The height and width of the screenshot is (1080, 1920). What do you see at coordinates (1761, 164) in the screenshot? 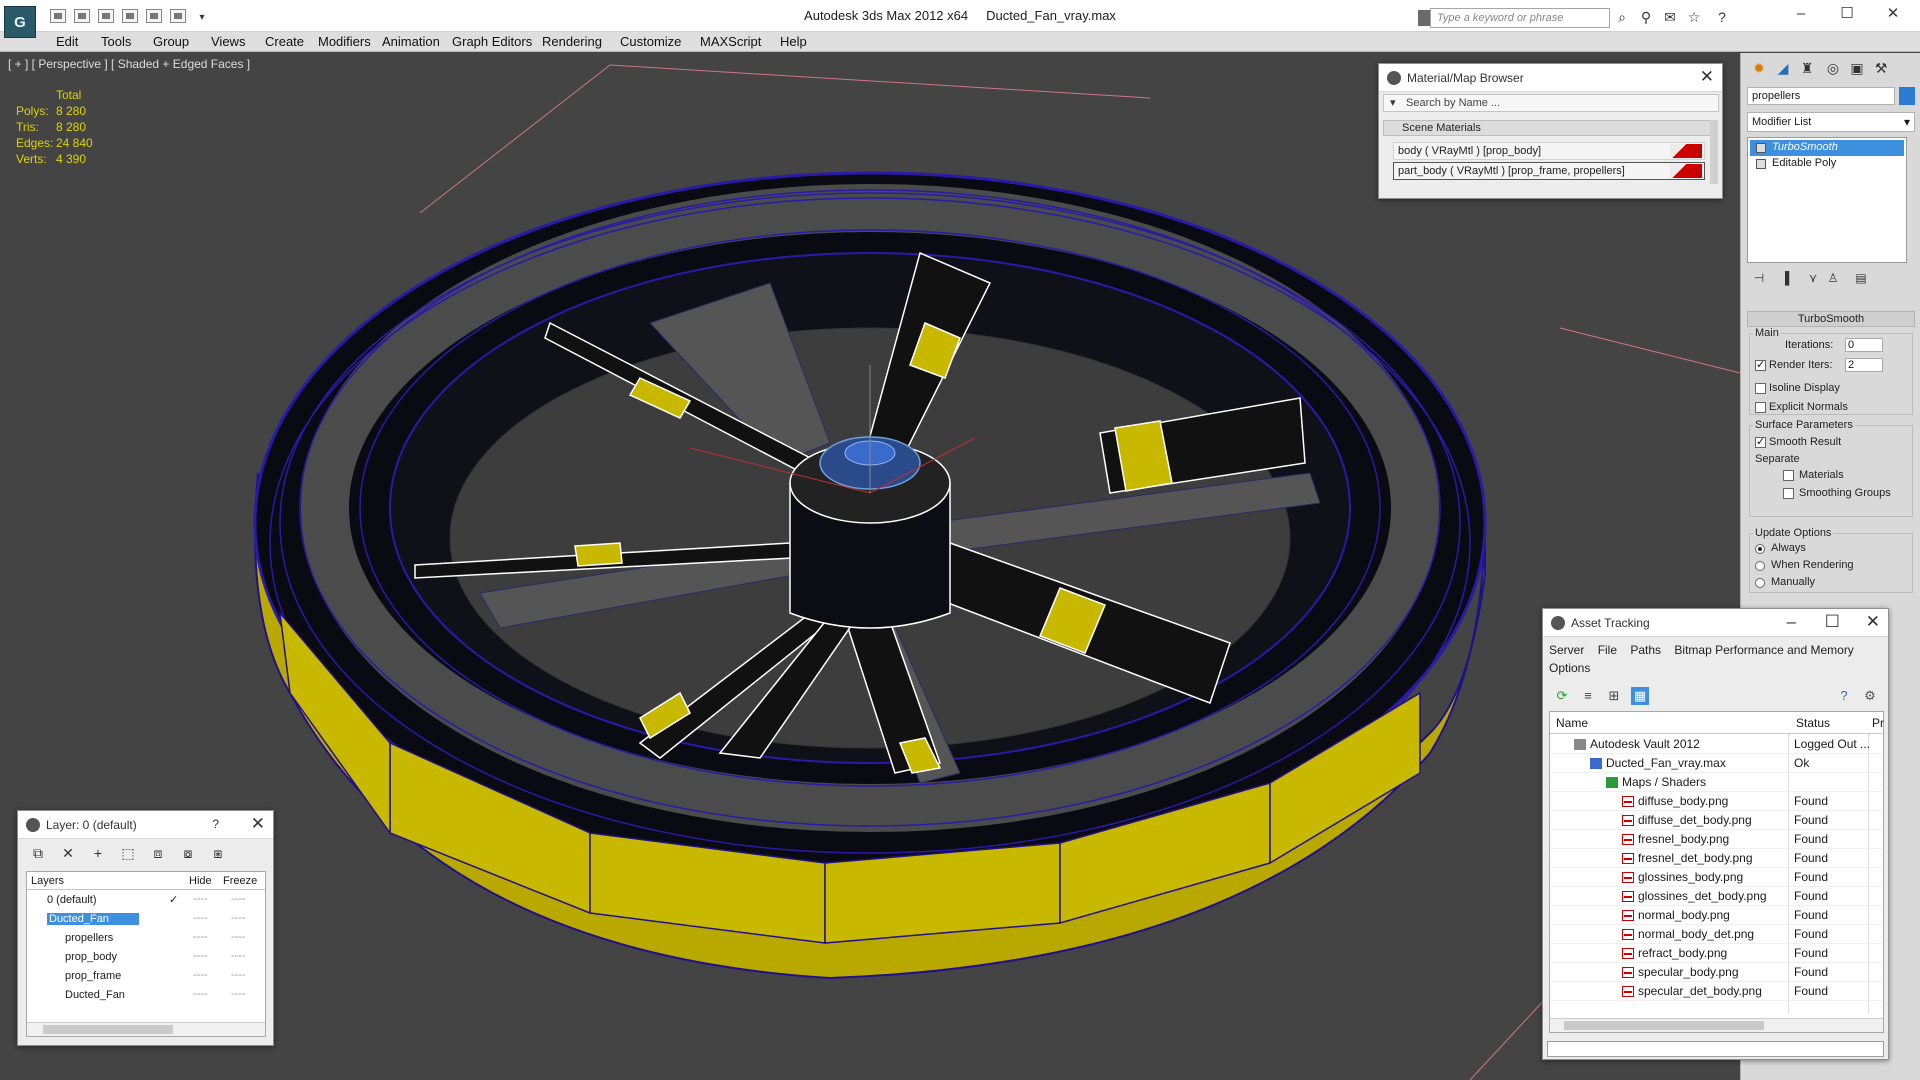
I see `expand-plus-icon` at bounding box center [1761, 164].